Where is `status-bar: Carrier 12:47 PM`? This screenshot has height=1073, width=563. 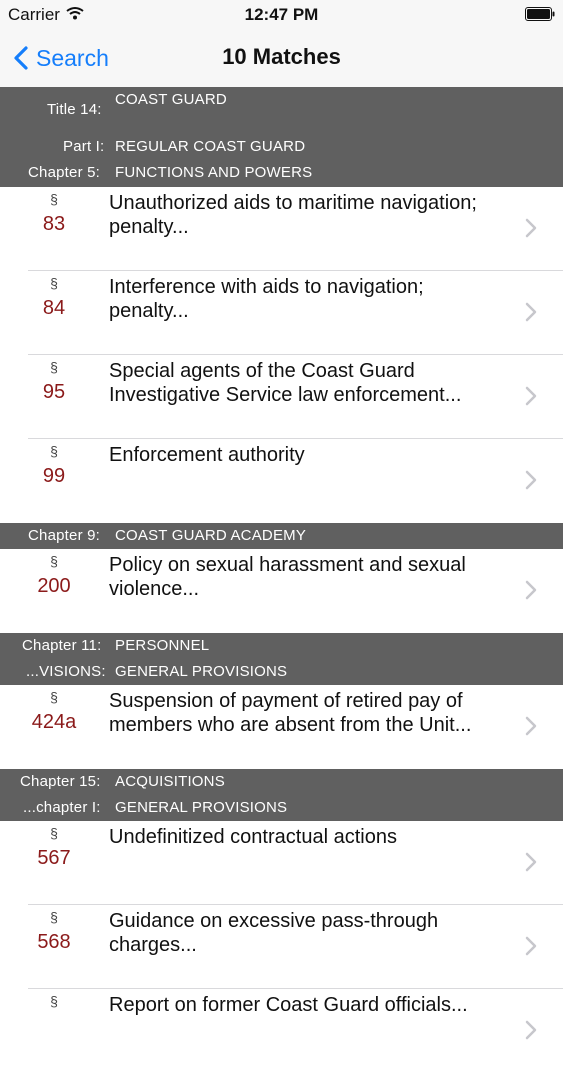
status-bar: Carrier 12:47 PM is located at coordinates (281, 15).